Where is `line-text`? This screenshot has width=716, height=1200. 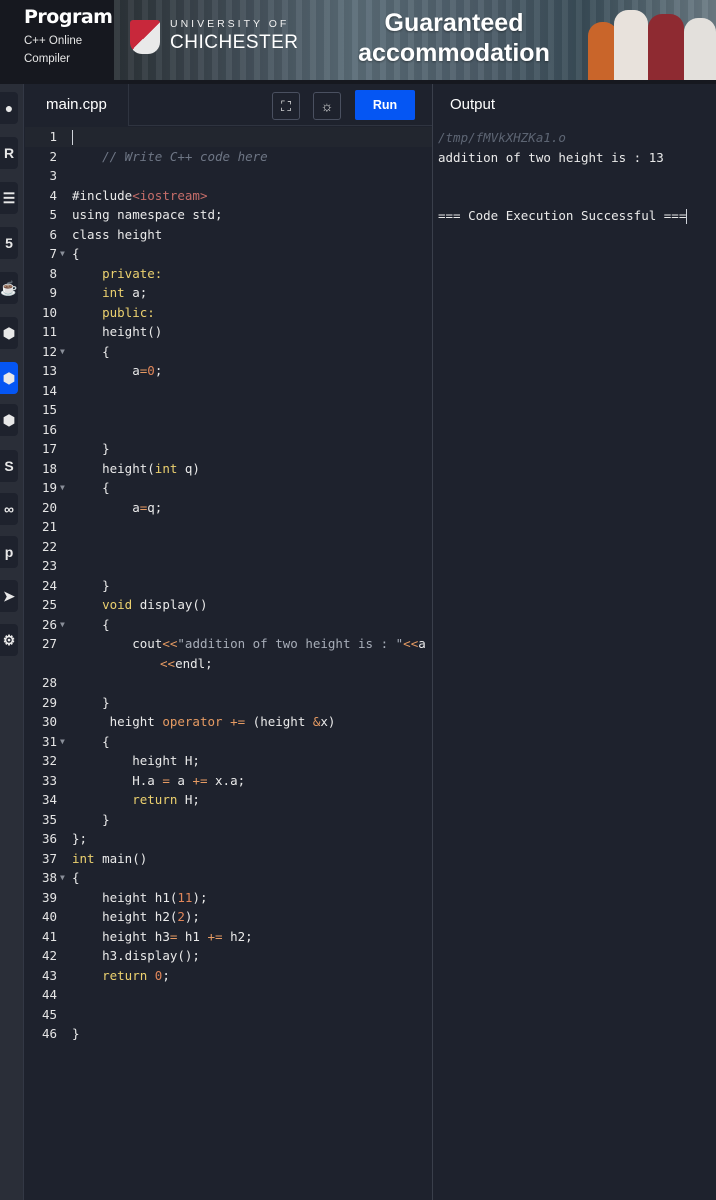
line-text is located at coordinates (72, 137).